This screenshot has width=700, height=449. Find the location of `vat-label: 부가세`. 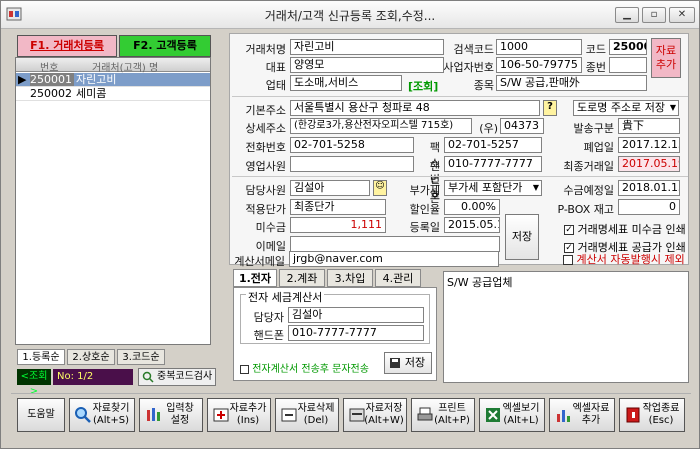

vat-label: 부가세 is located at coordinates (424, 190).